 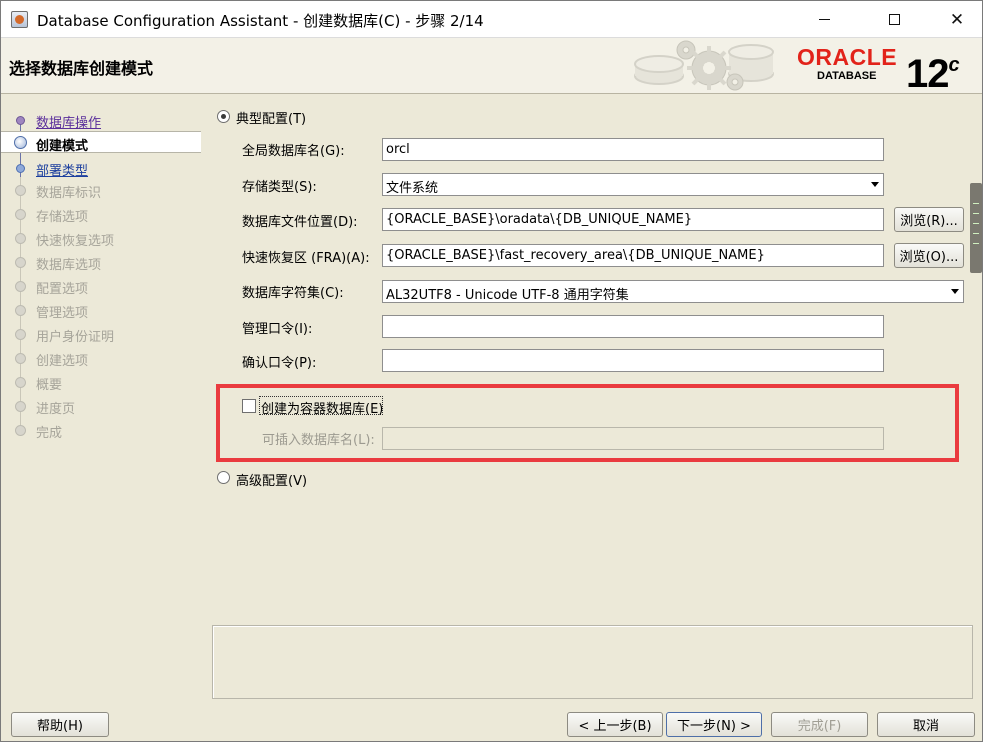 I want to click on nav-step-item: 创建选项, so click(x=101, y=358).